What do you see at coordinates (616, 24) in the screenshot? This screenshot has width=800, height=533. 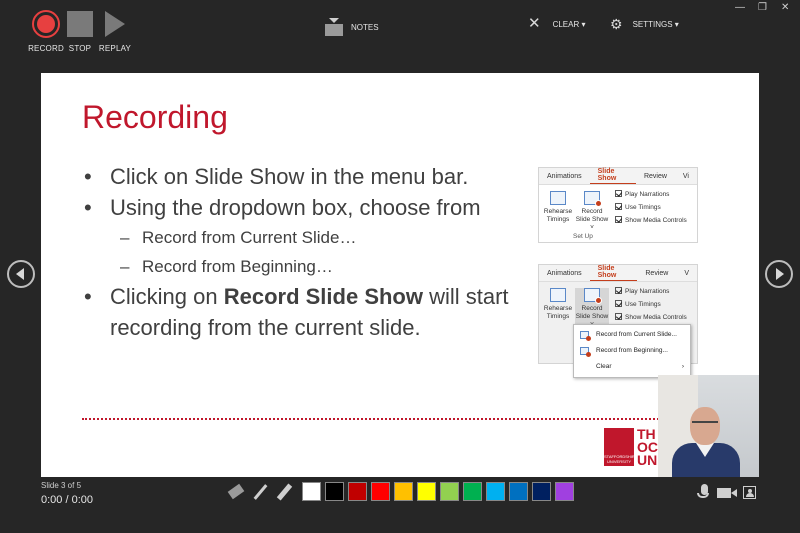 I see `settings-icon: ⚙` at bounding box center [616, 24].